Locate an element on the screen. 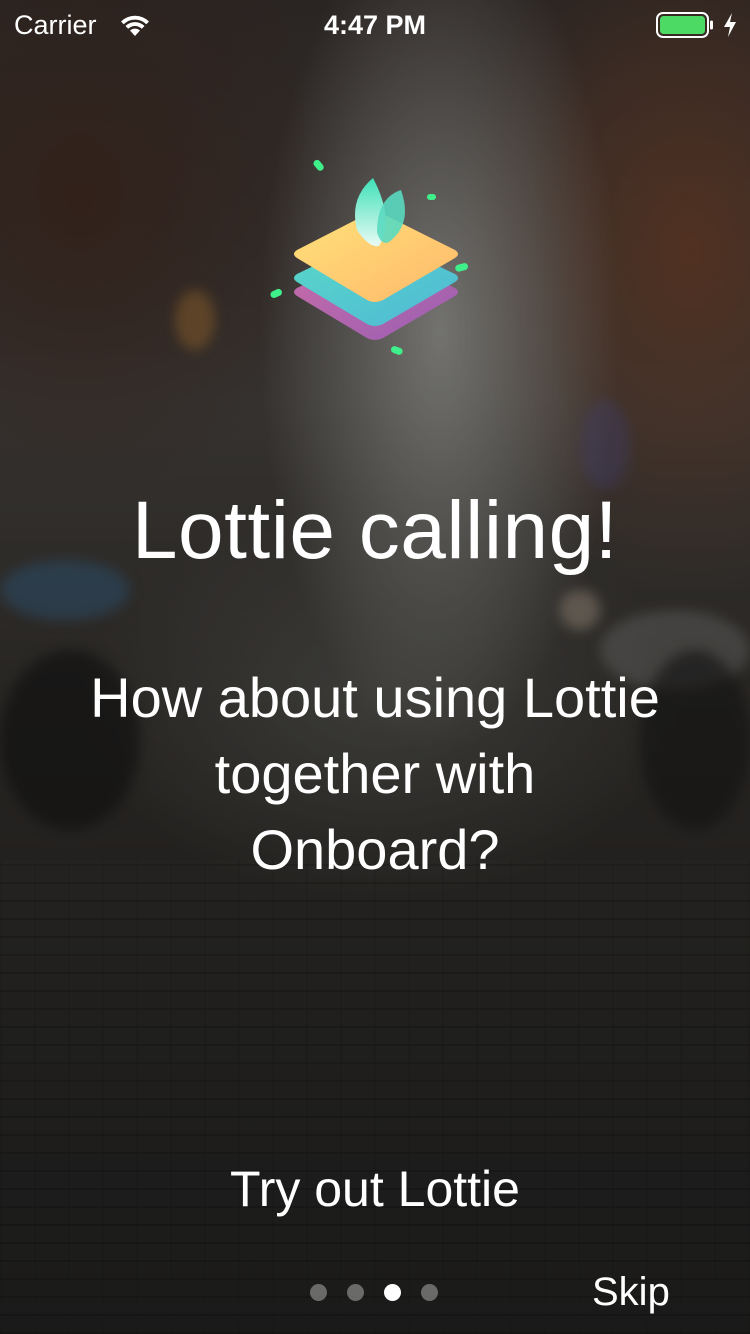  subtitle-line: Onboard? is located at coordinates (375, 849).